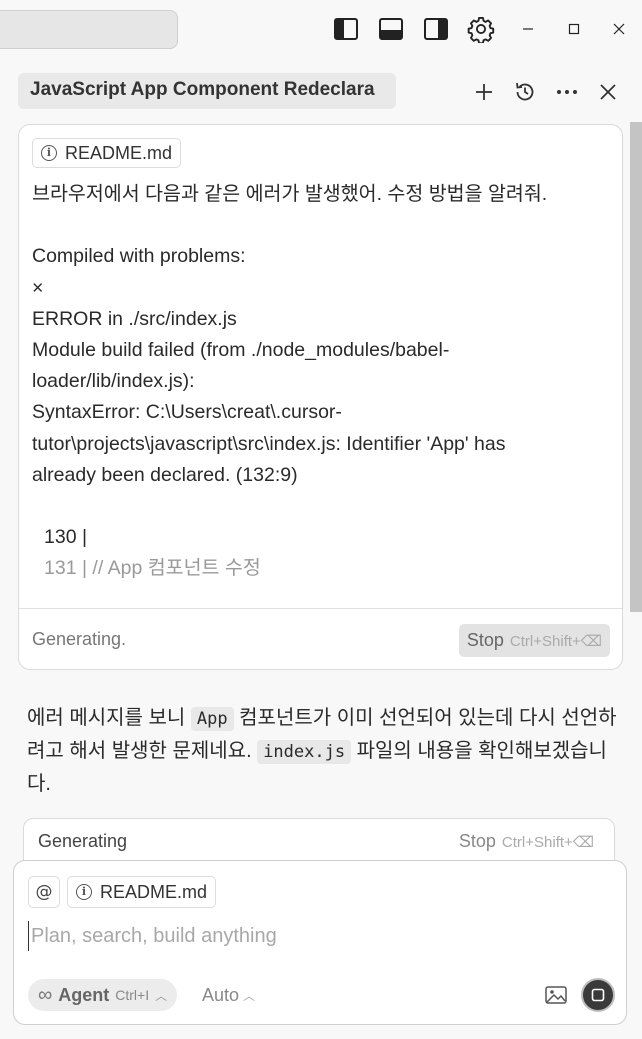 The height and width of the screenshot is (1039, 642). I want to click on composer-input, so click(308, 936).